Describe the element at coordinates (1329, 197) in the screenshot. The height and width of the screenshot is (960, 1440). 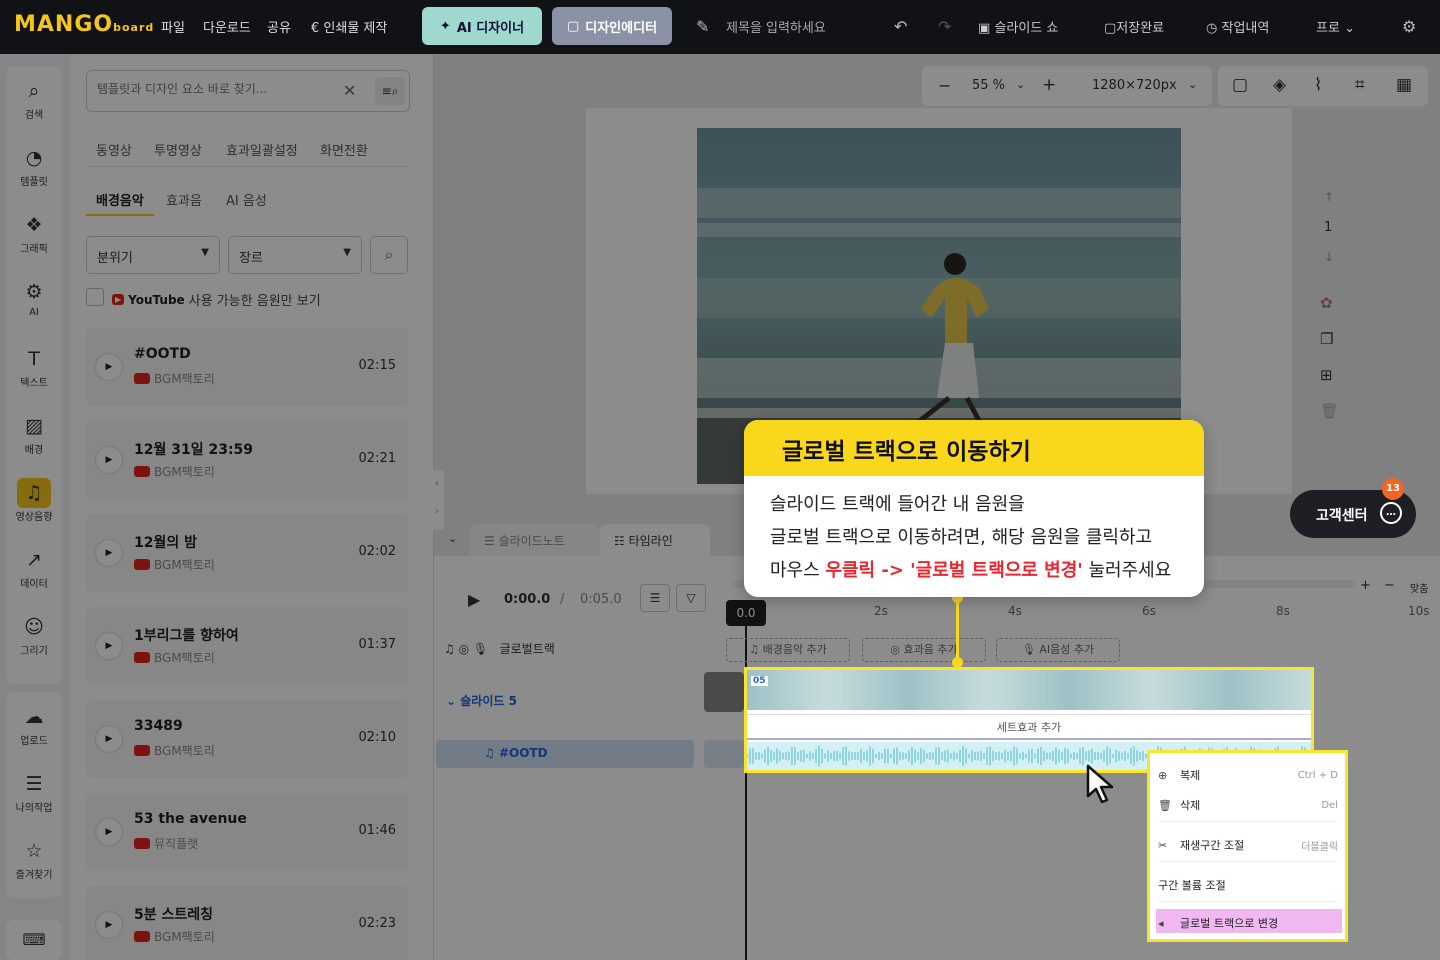
I see `arrow-up-icon: ↑` at that location.